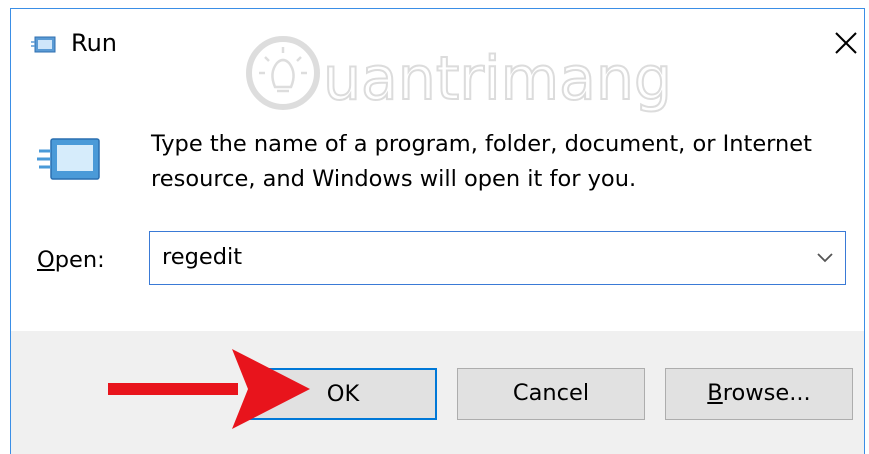 Image resolution: width=869 pixels, height=454 pixels. I want to click on window-title: Run, so click(94, 43).